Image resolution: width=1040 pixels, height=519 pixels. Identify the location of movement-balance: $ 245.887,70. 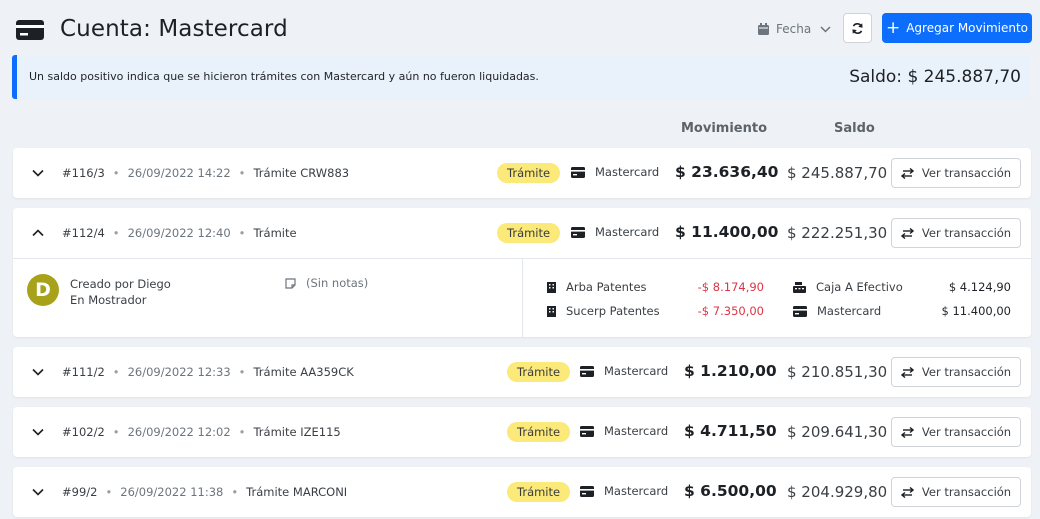
(837, 173).